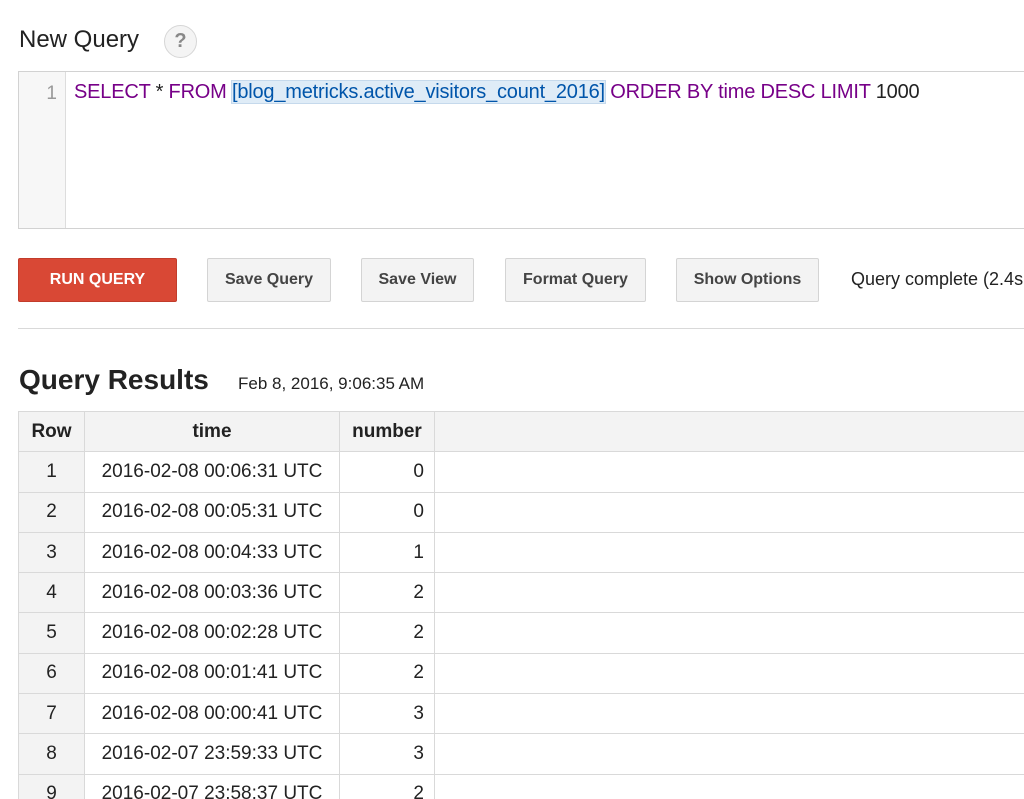 This screenshot has height=799, width=1024. Describe the element at coordinates (212, 633) in the screenshot. I see `cell-time: 2016-02-08 00:02:28 UTC` at that location.